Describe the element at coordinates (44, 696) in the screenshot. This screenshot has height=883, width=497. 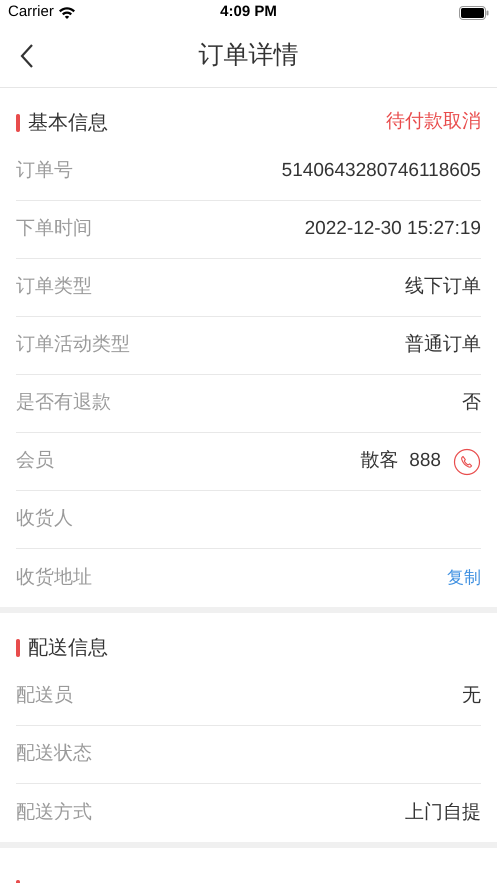
I see `field-label: 配送员` at that location.